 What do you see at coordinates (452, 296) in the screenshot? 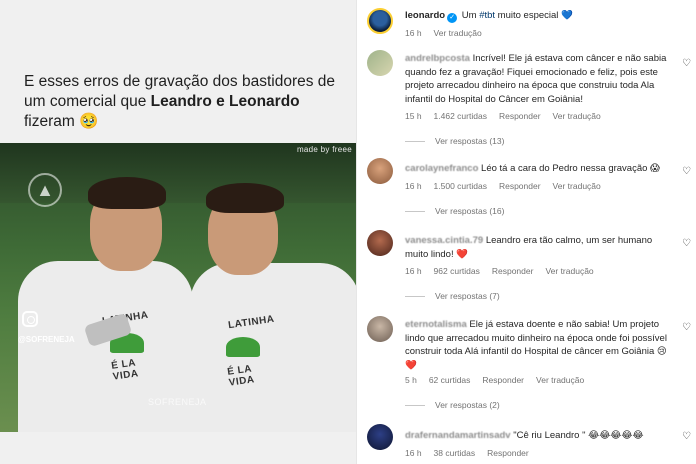
I see `view-replies-button: Ver respostas (7)` at bounding box center [452, 296].